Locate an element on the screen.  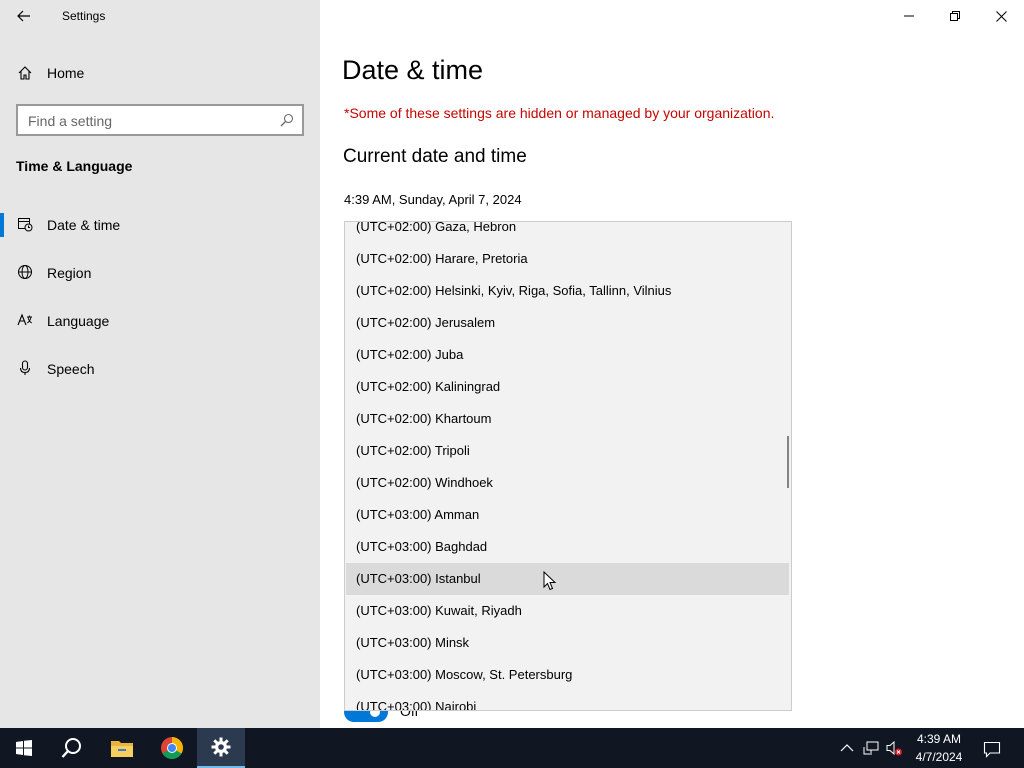
sidebar-item-label: Language is located at coordinates (78, 321).